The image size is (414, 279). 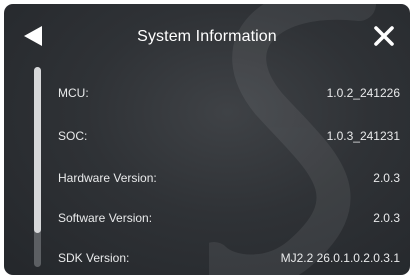 I want to click on info-row-label: Software Version:, so click(x=105, y=218).